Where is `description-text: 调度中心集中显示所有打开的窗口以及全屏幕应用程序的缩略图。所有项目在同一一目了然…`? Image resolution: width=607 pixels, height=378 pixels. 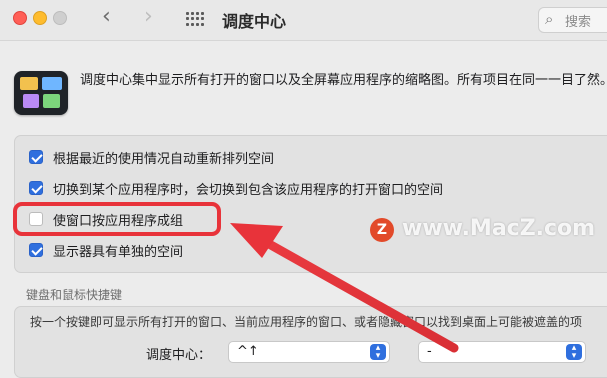
description-text: 调度中心集中显示所有打开的窗口以及全屏幕应用程序的缩略图。所有项目在同一一目了然… is located at coordinates (343, 80).